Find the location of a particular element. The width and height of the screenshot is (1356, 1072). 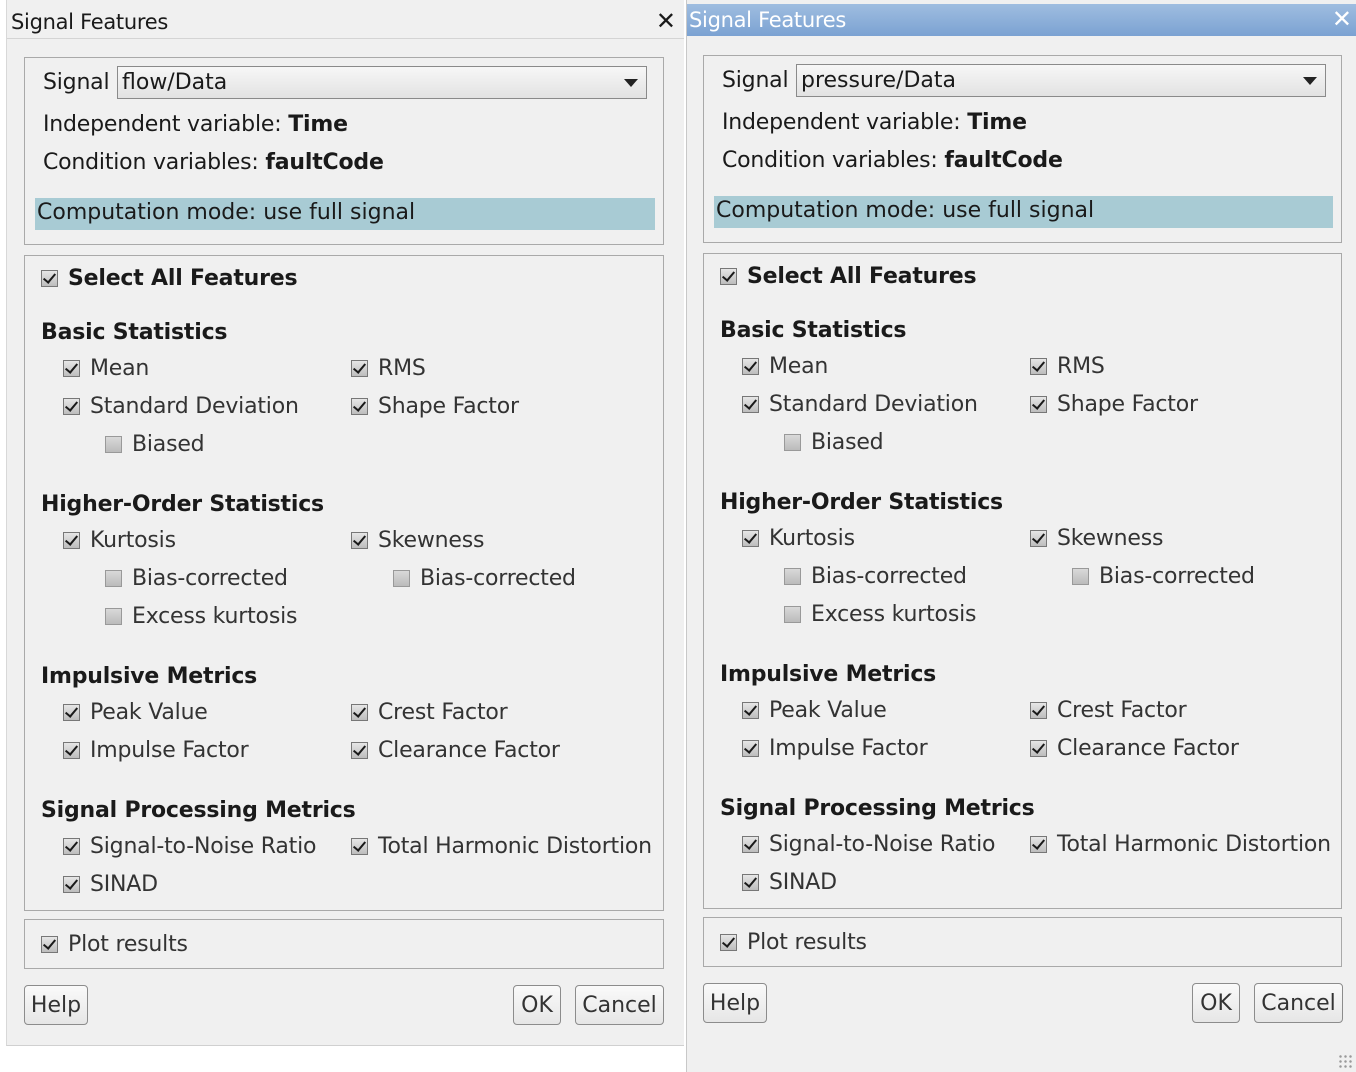

plot-options-panel: Plot results is located at coordinates (1022, 942).